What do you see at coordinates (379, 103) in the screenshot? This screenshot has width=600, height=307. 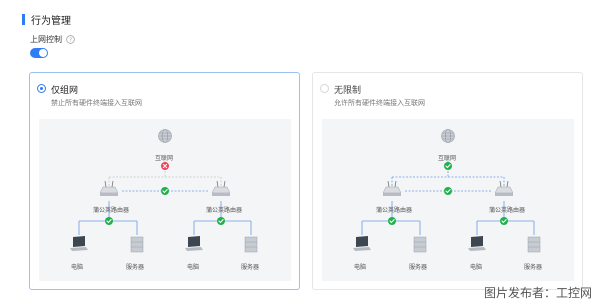 I see `option-description: 允许所有硬件终端接入互联网` at bounding box center [379, 103].